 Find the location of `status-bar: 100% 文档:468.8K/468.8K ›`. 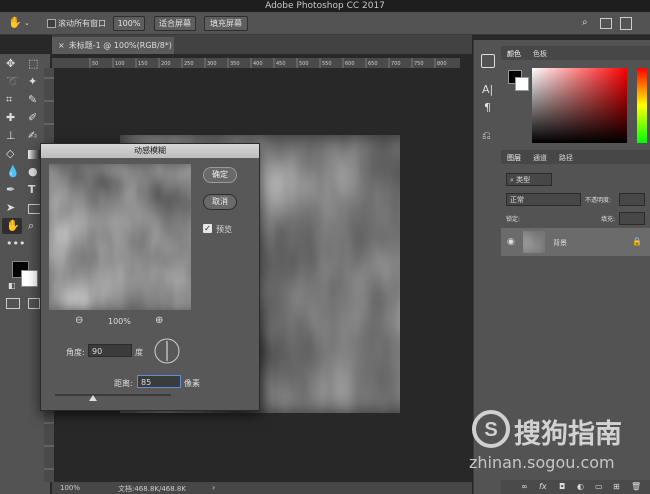

status-bar: 100% 文档:468.8K/468.8K › is located at coordinates (262, 488).